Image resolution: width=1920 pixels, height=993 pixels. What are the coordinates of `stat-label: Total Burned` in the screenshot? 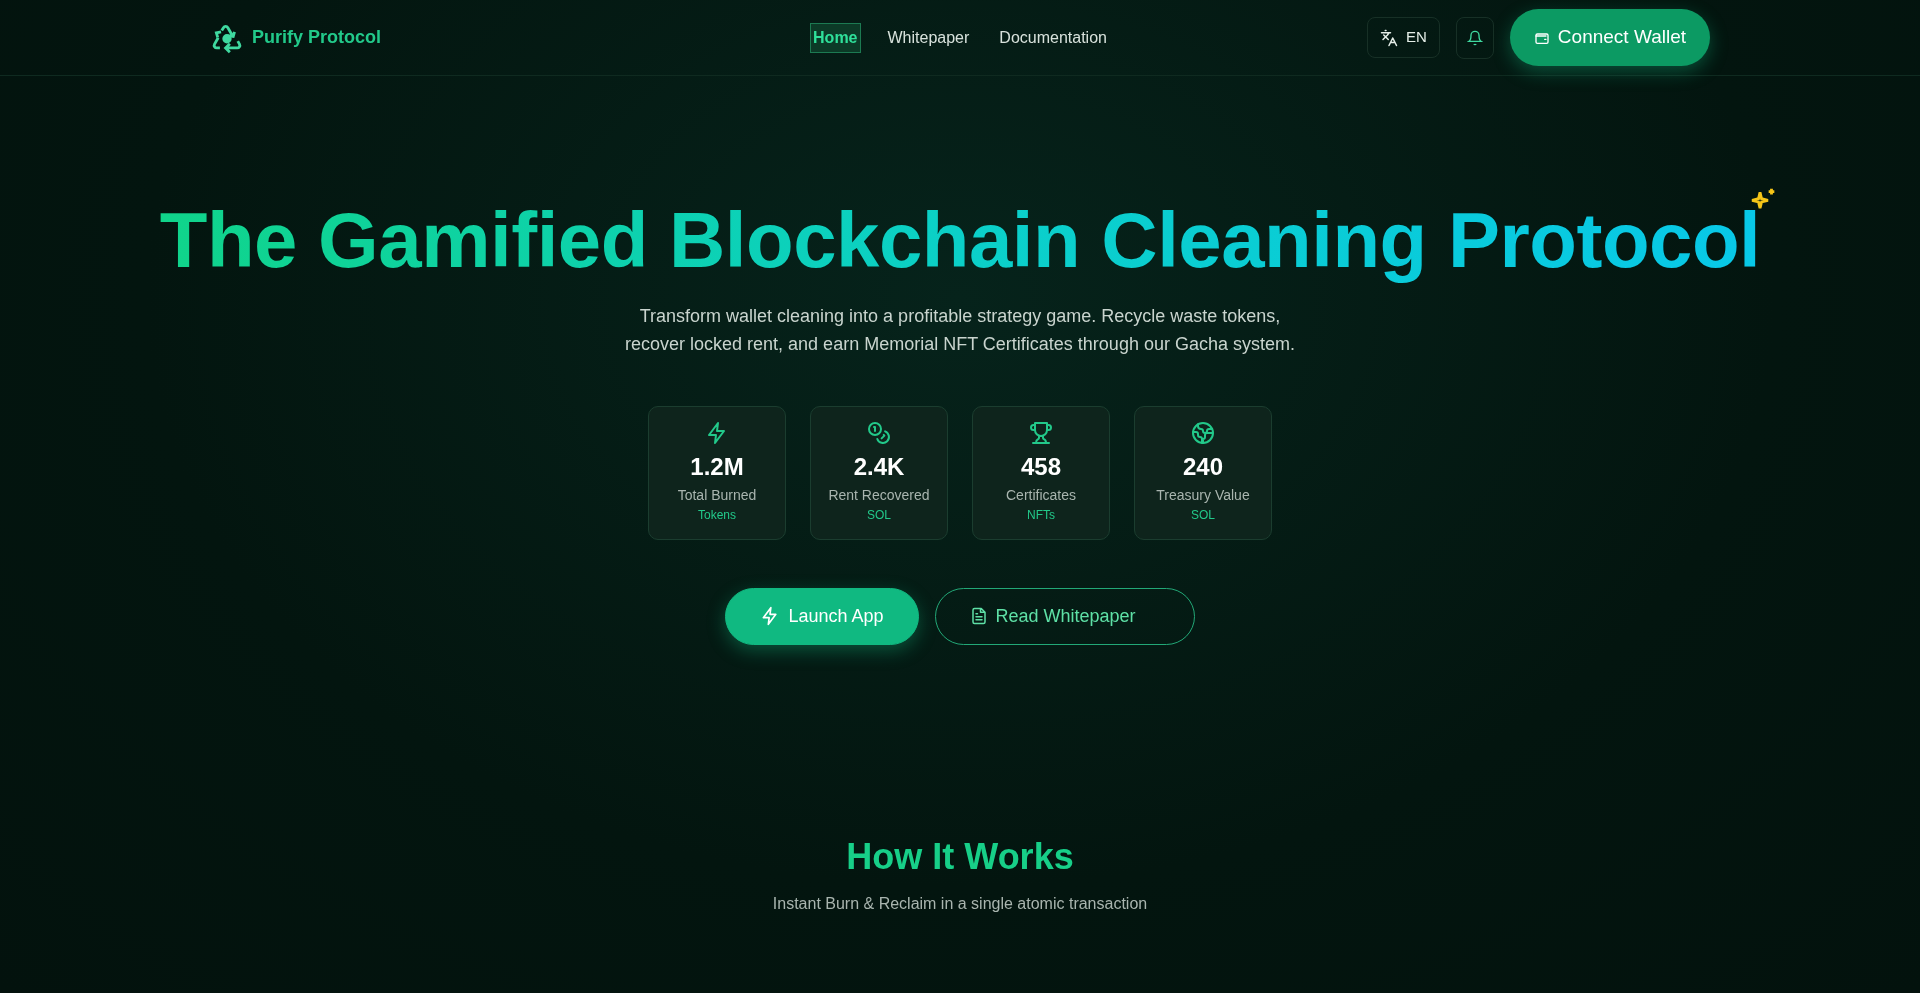 It's located at (717, 496).